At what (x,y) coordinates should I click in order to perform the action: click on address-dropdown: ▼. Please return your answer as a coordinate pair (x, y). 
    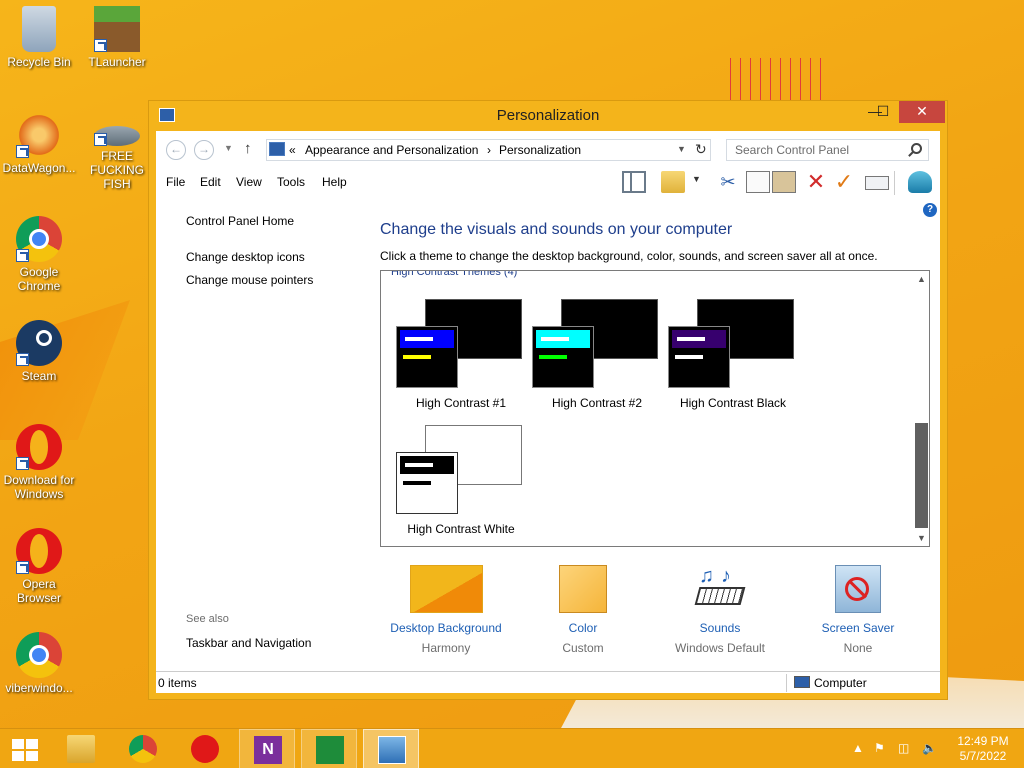
    Looking at the image, I should click on (681, 149).